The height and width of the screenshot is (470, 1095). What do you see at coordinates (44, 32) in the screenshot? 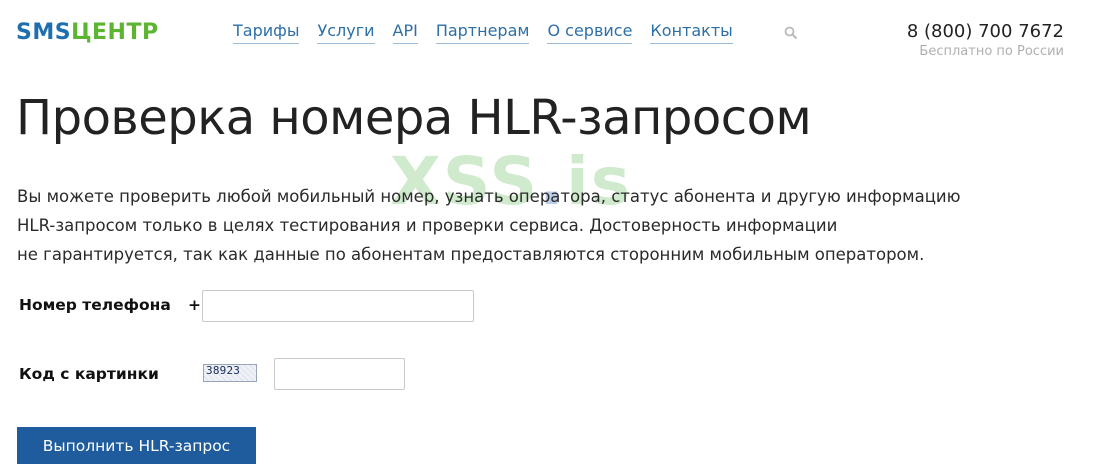
I see `logo-sms: SMS` at bounding box center [44, 32].